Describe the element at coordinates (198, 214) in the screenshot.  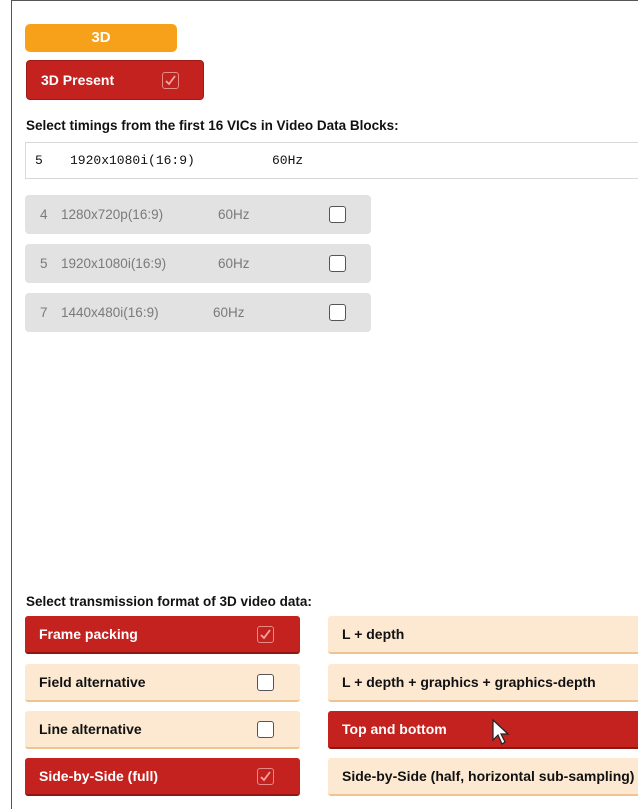
I see `vic-row-4: 4 1280x720p(16:9) 60Hz` at that location.